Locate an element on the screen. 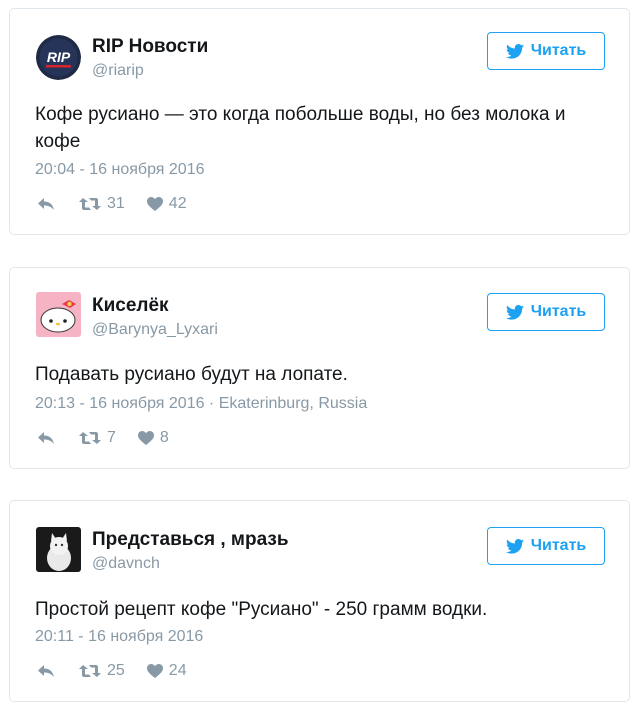 This screenshot has width=640, height=707. like-count: 42 is located at coordinates (177, 203).